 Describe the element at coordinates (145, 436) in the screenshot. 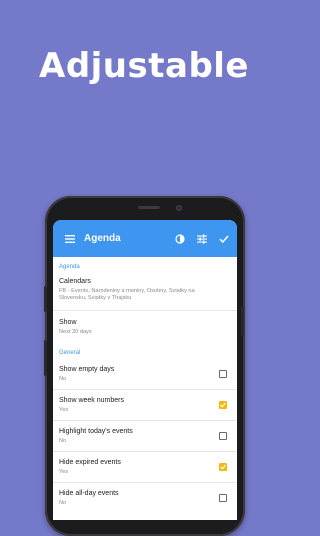

I see `setting-highlight-today: Highlight today's events No` at that location.